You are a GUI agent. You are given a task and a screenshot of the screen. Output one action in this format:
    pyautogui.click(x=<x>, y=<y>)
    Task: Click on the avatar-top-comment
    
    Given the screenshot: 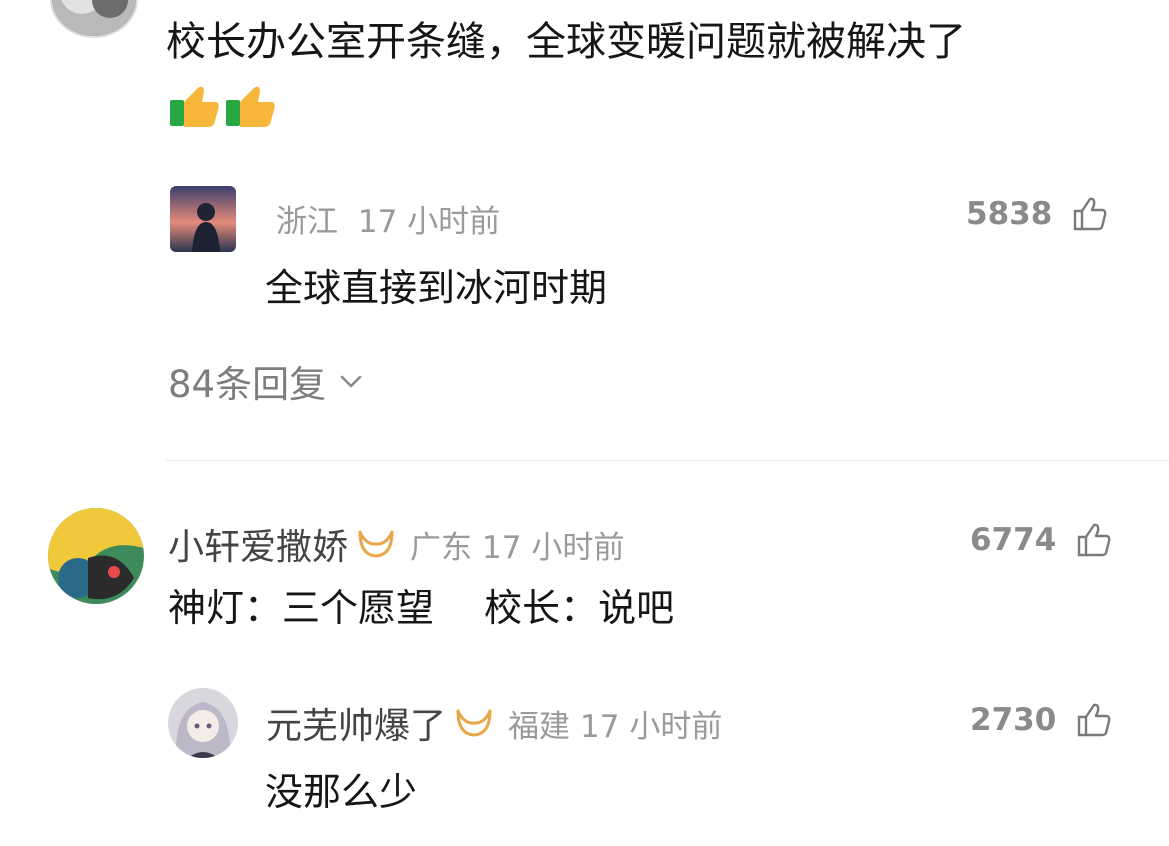 What is the action you would take?
    pyautogui.click(x=94, y=19)
    